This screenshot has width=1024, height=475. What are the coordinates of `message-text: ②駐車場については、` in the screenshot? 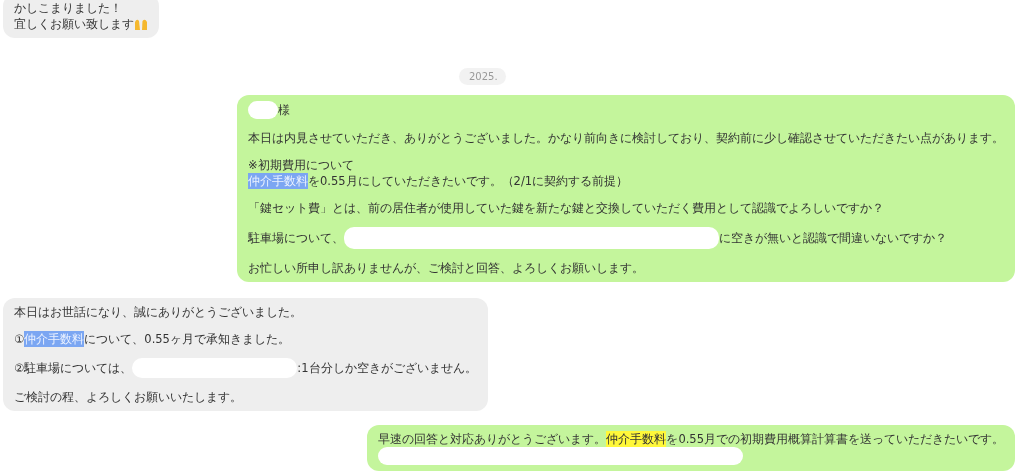 It's located at (73, 368).